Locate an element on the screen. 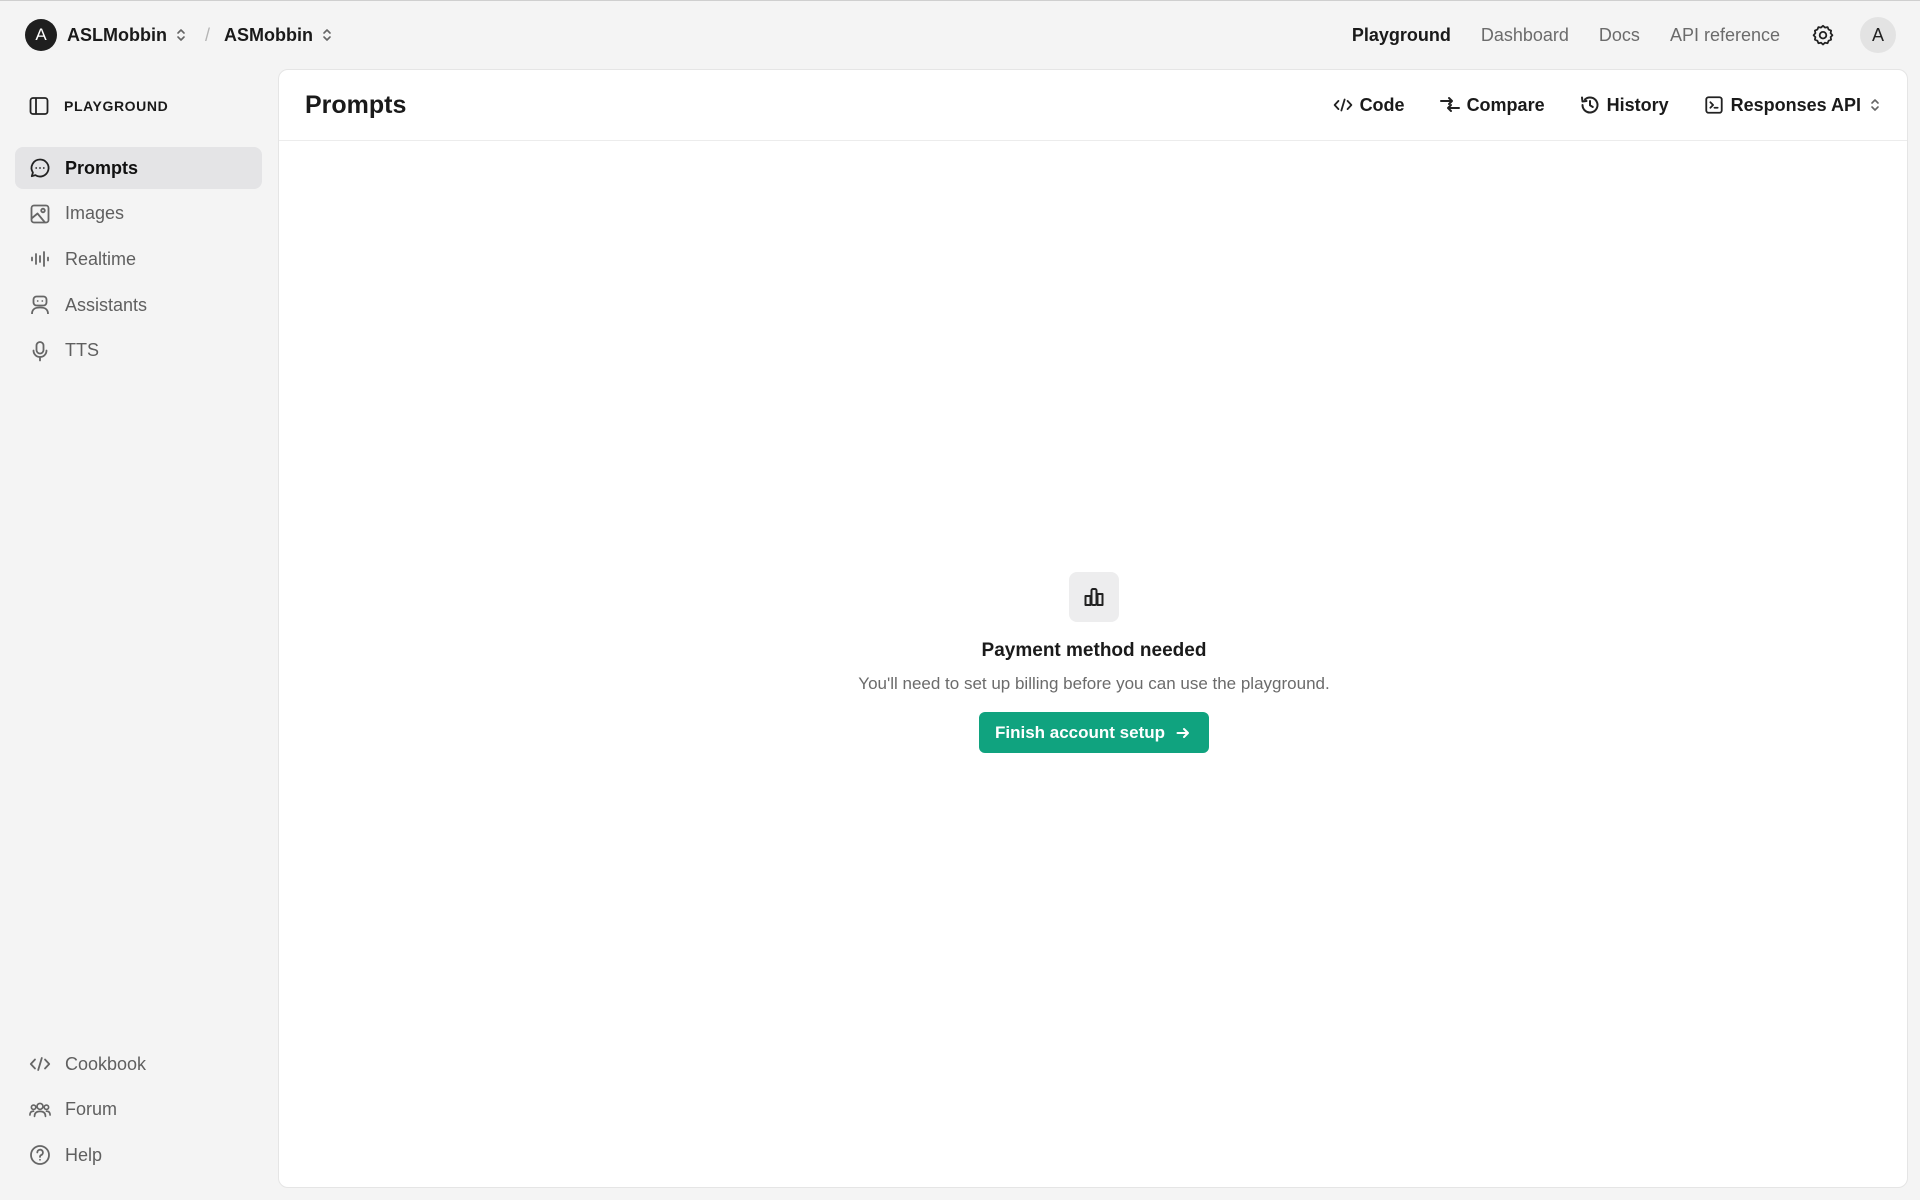  compare-button: Compare is located at coordinates (1492, 105).